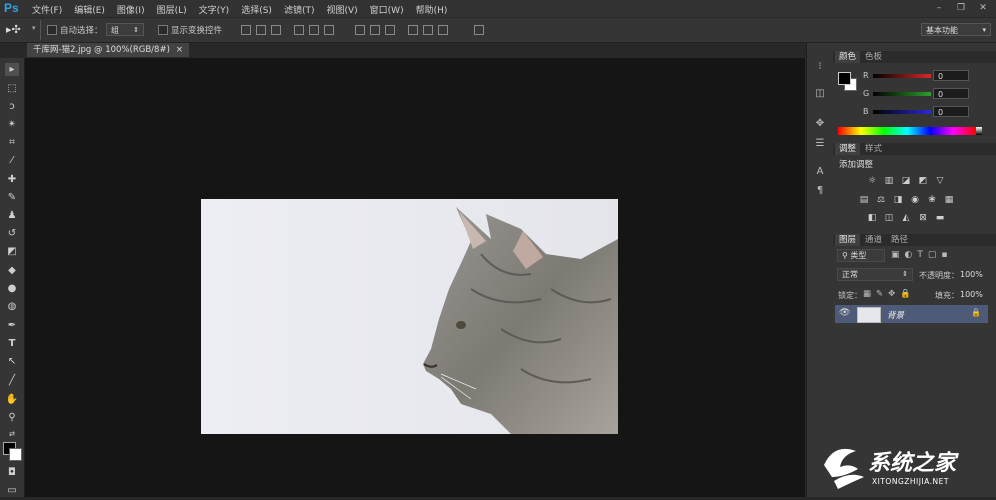  Describe the element at coordinates (873, 149) in the screenshot. I see `tab-styles: 样式` at that location.